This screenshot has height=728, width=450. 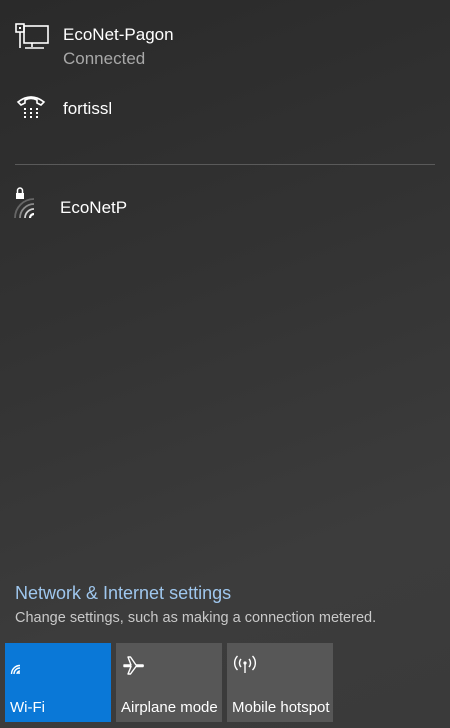 I want to click on wifi-icon, so click(x=15, y=669).